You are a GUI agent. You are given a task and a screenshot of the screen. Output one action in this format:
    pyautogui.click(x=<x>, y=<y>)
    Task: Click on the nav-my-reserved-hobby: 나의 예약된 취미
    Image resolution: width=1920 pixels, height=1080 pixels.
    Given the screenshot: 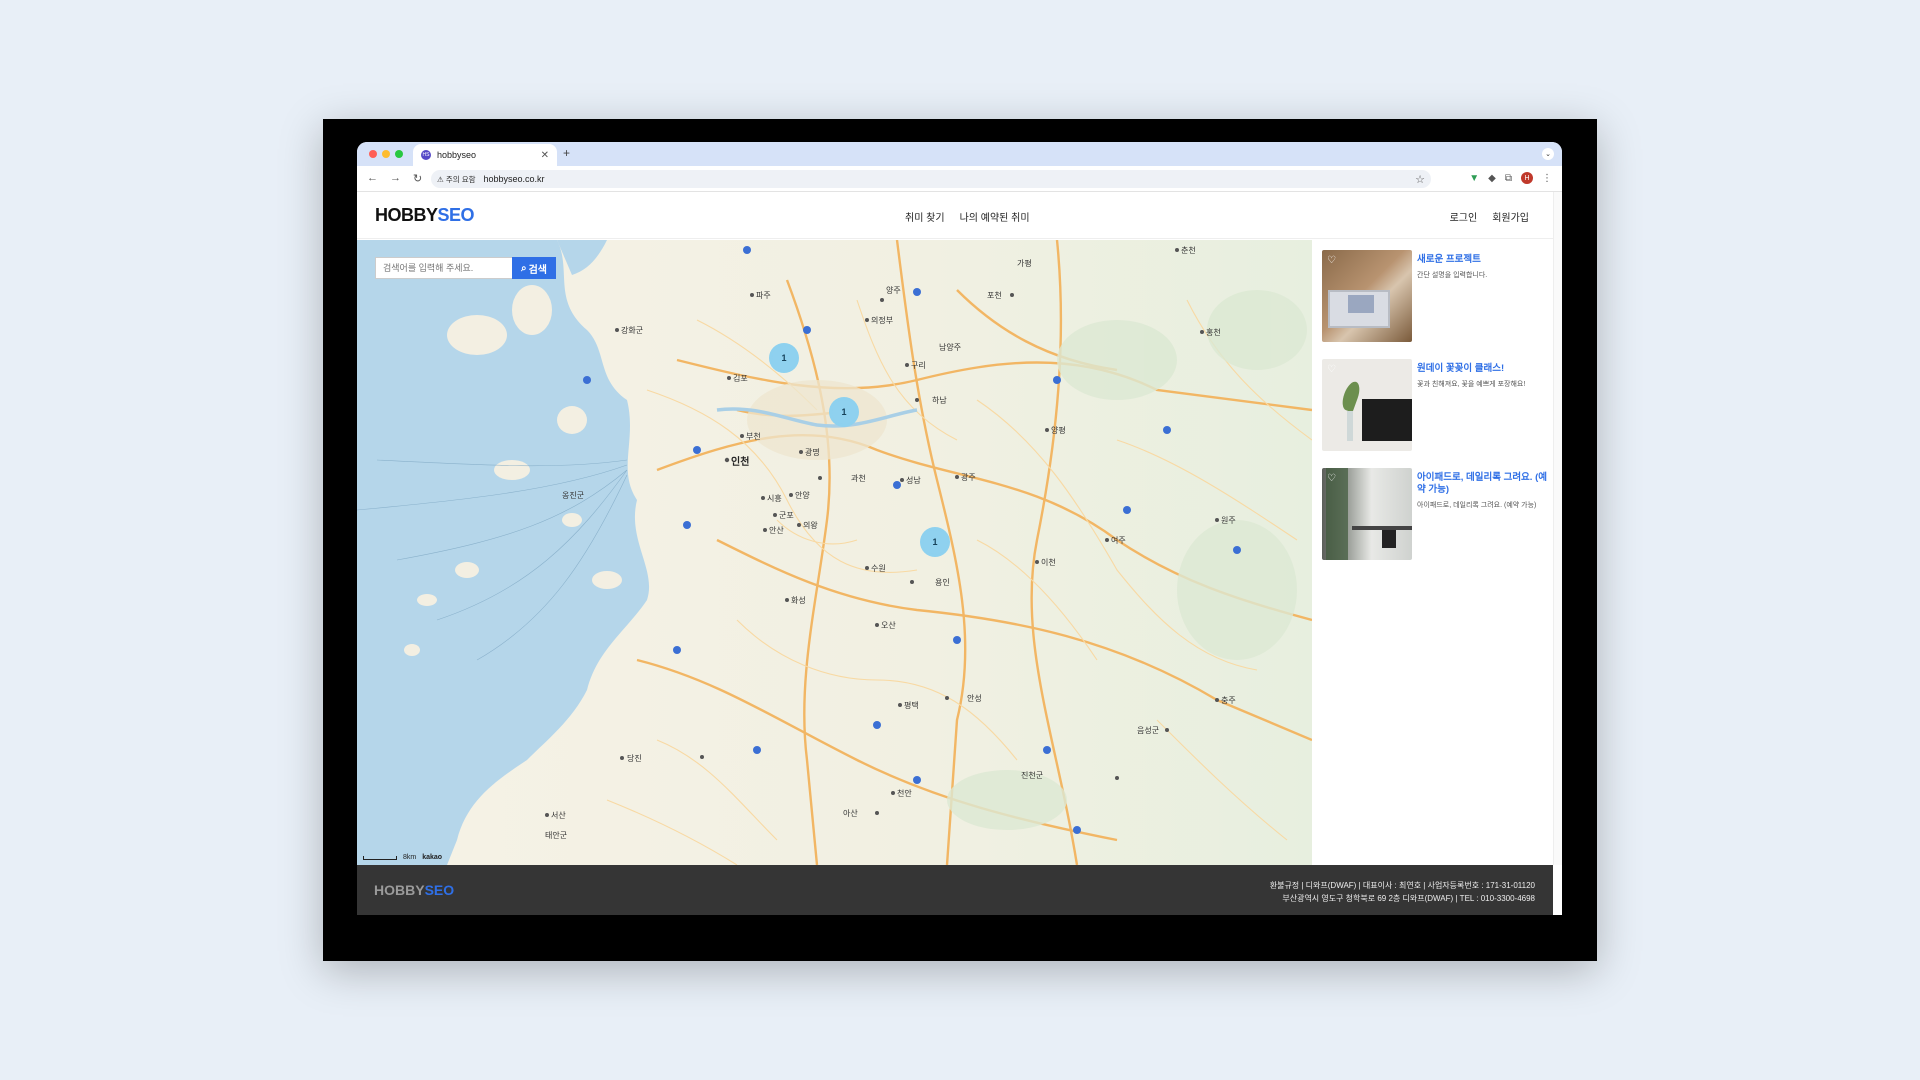 What is the action you would take?
    pyautogui.click(x=995, y=216)
    